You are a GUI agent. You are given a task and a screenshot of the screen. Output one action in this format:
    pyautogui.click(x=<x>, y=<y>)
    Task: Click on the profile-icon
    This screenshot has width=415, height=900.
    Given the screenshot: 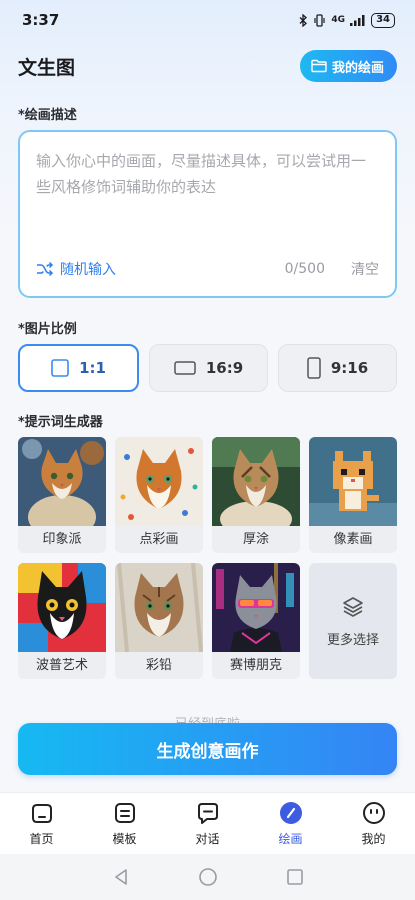 What is the action you would take?
    pyautogui.click(x=373, y=812)
    